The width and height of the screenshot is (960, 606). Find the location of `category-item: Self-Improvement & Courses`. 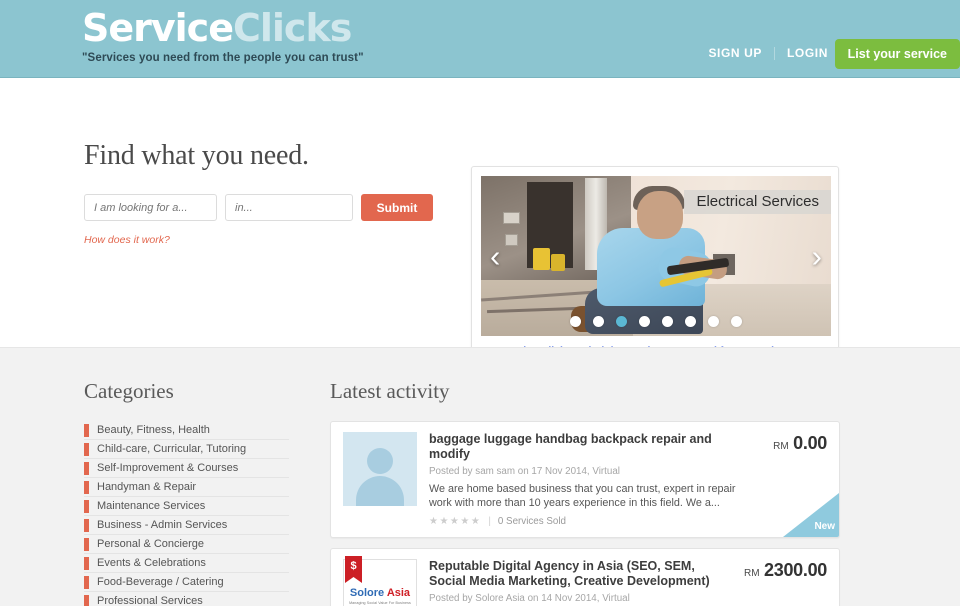

category-item: Self-Improvement & Courses is located at coordinates (186, 468).